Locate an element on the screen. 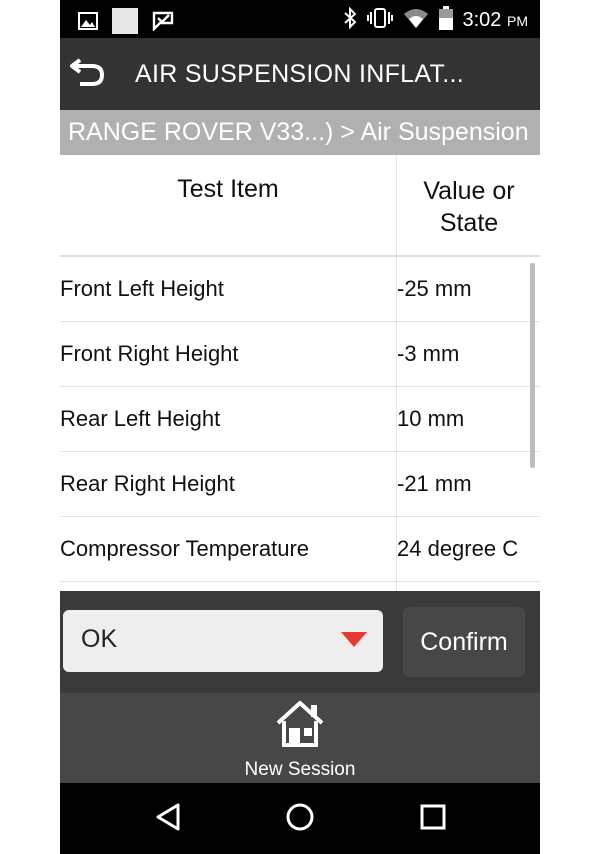  square-icon is located at coordinates (125, 23).